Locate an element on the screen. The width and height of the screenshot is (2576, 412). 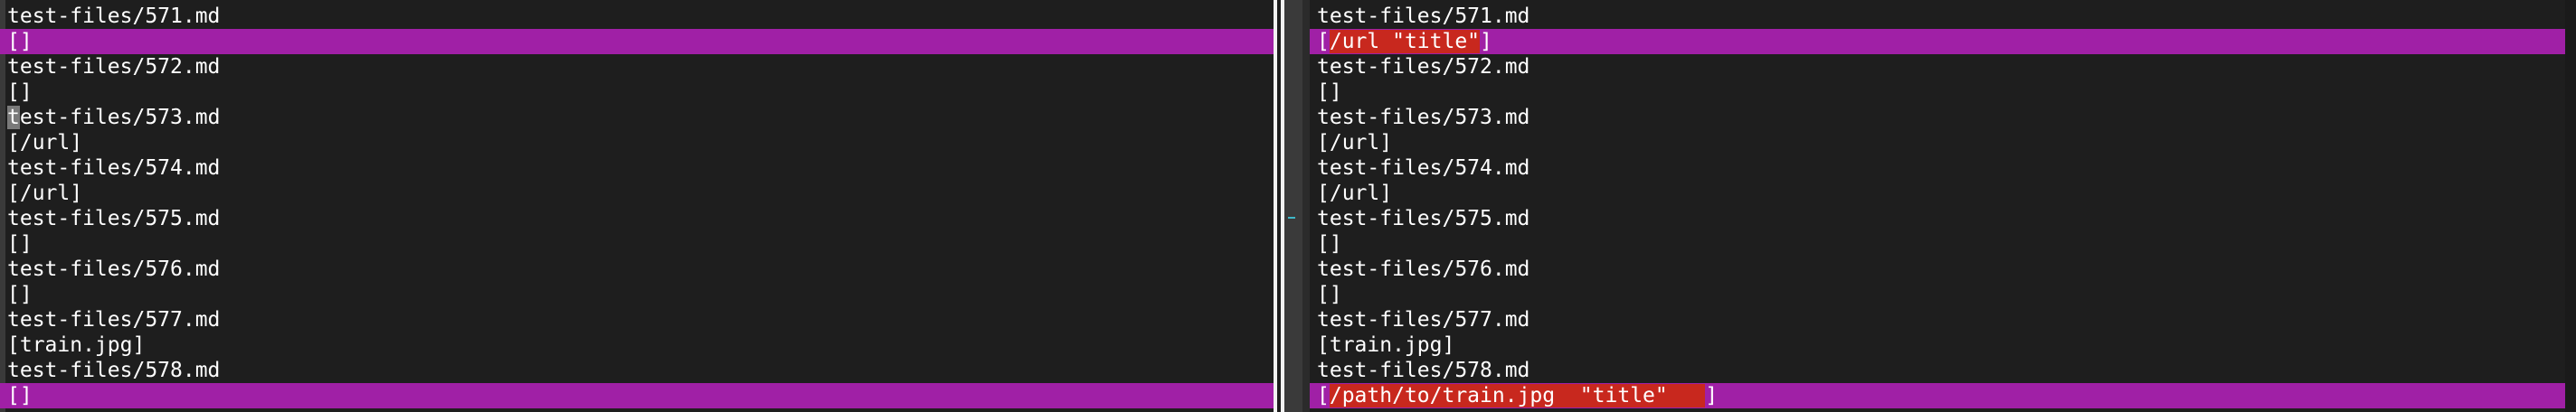
diff-line-cursor: test-files/573.md is located at coordinates (637, 117).